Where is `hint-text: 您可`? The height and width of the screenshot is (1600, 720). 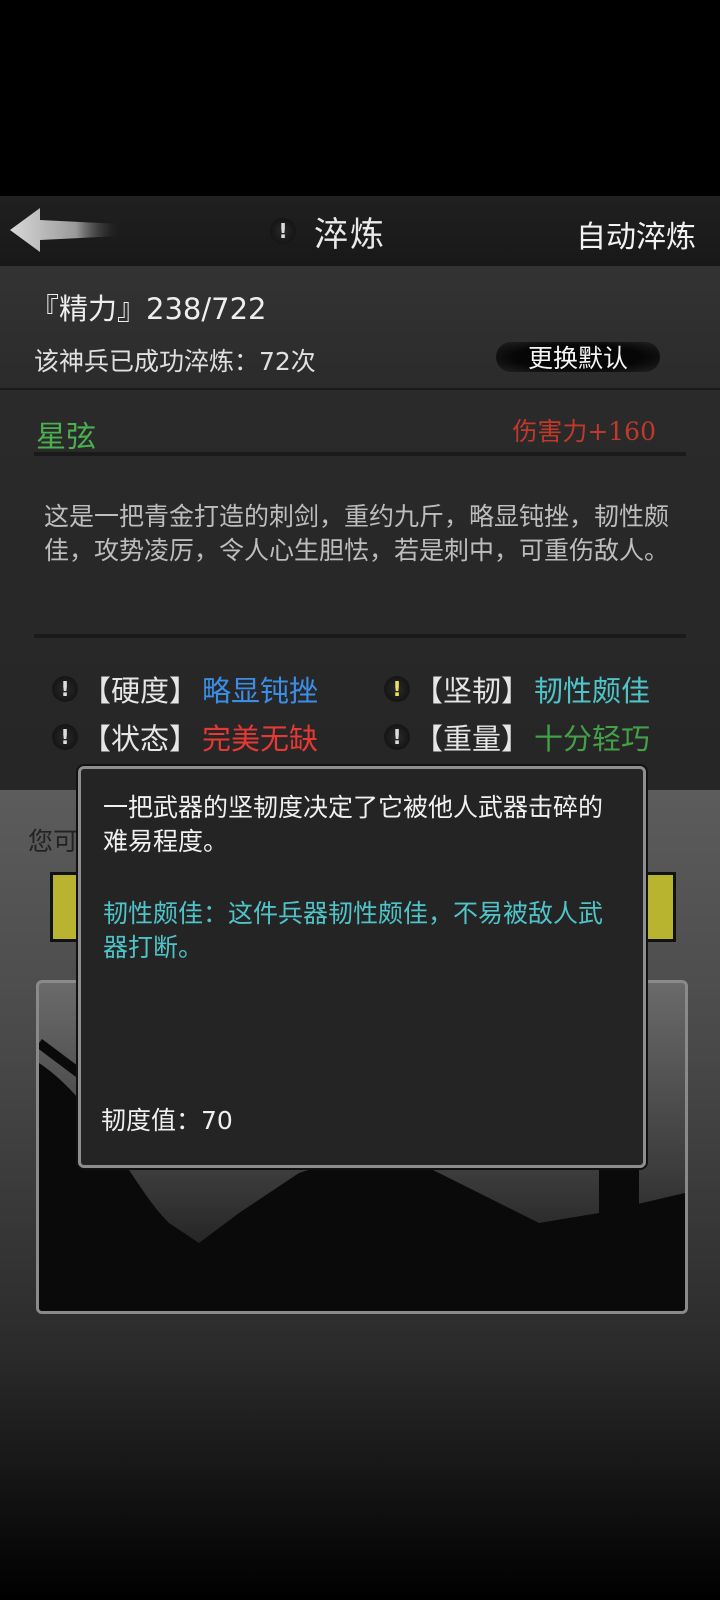
hint-text: 您可 is located at coordinates (53, 841).